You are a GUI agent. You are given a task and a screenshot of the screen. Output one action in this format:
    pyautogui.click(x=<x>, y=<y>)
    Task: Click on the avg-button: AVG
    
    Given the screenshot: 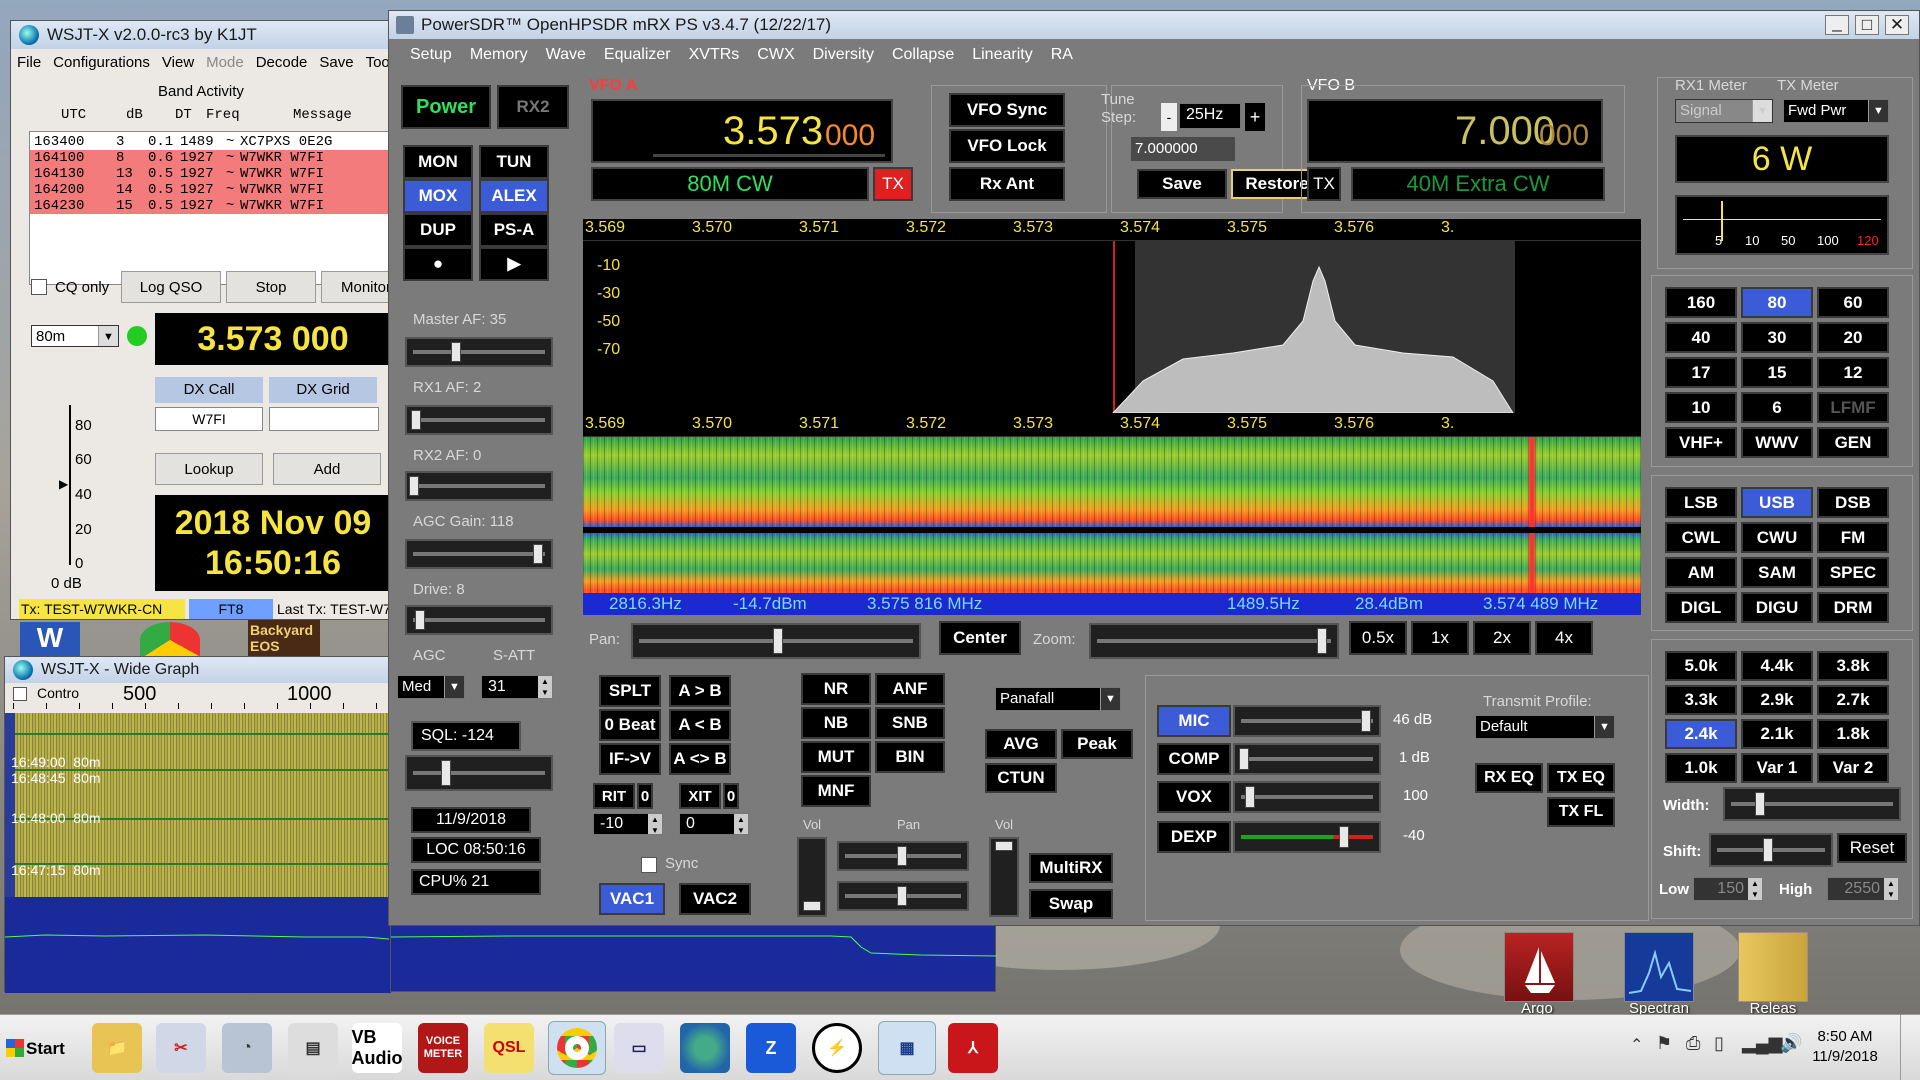 What is the action you would take?
    pyautogui.click(x=1021, y=744)
    